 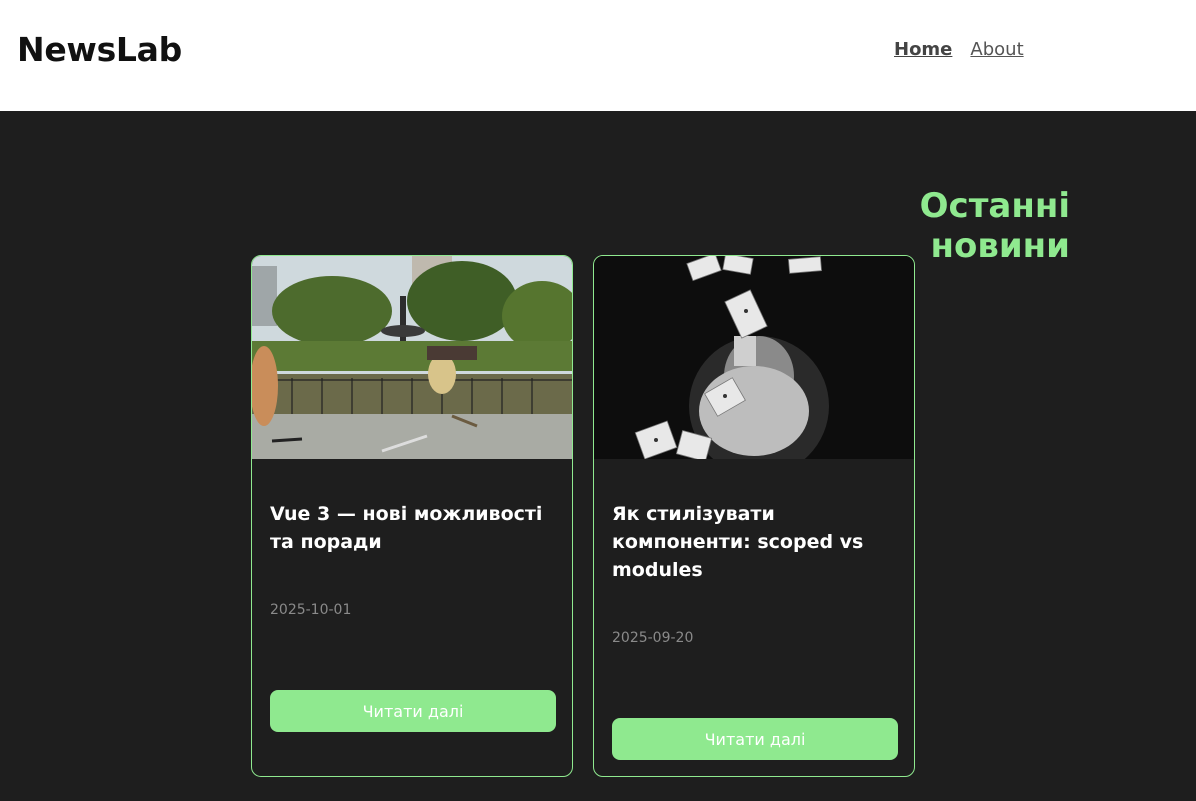 What do you see at coordinates (598, 55) in the screenshot?
I see `site-header: NewsLab Home About` at bounding box center [598, 55].